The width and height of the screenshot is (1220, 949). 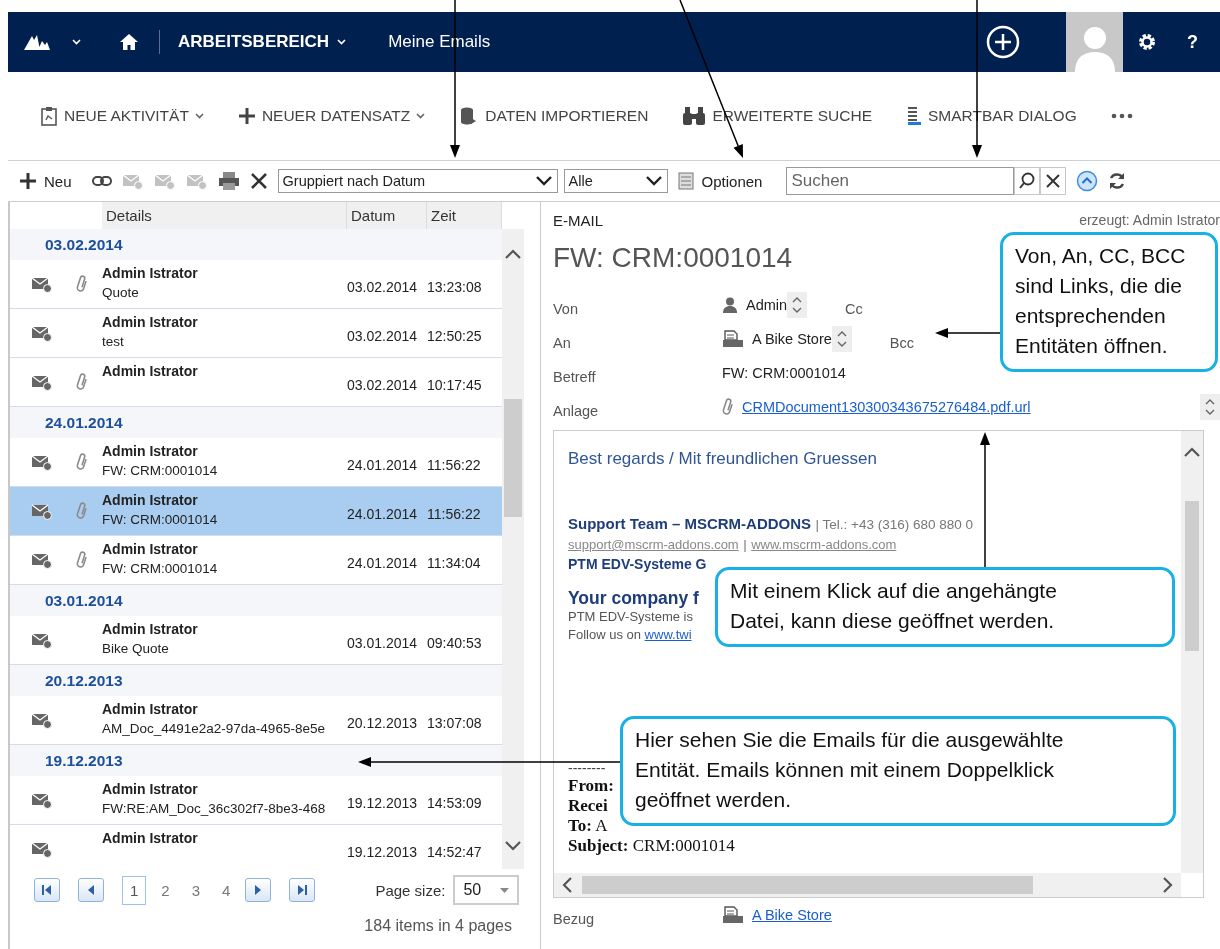 I want to click on time-cell-text: 09:40:53, so click(x=455, y=642).